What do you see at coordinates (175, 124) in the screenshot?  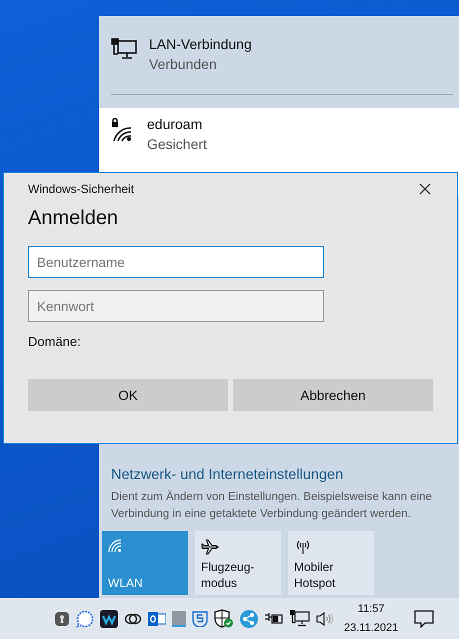 I see `network-name: eduroam` at bounding box center [175, 124].